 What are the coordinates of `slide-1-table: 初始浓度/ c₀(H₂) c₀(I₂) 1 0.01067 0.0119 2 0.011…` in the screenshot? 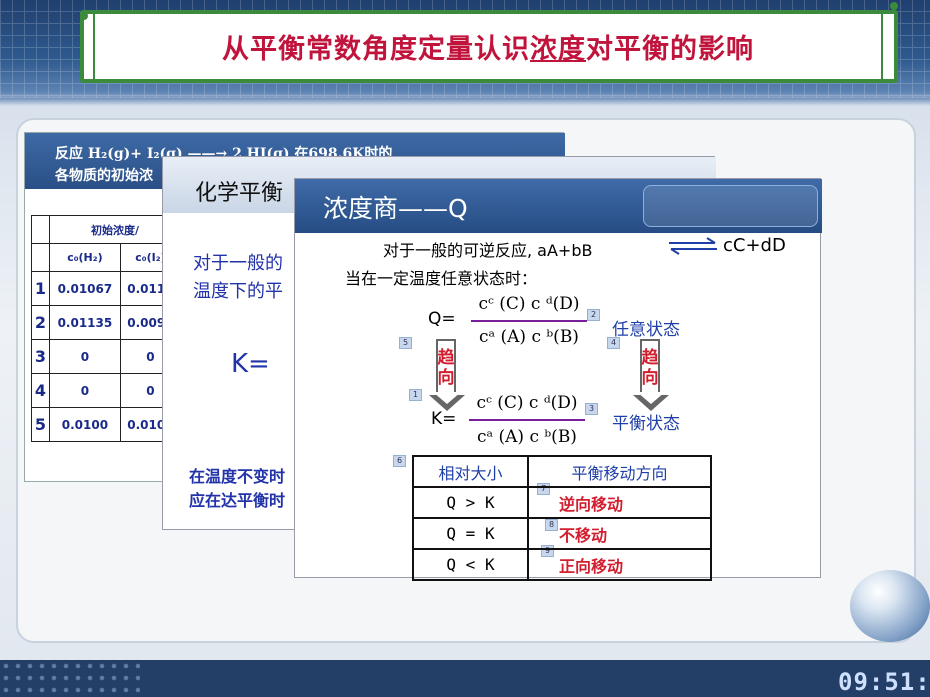 It's located at (106, 328).